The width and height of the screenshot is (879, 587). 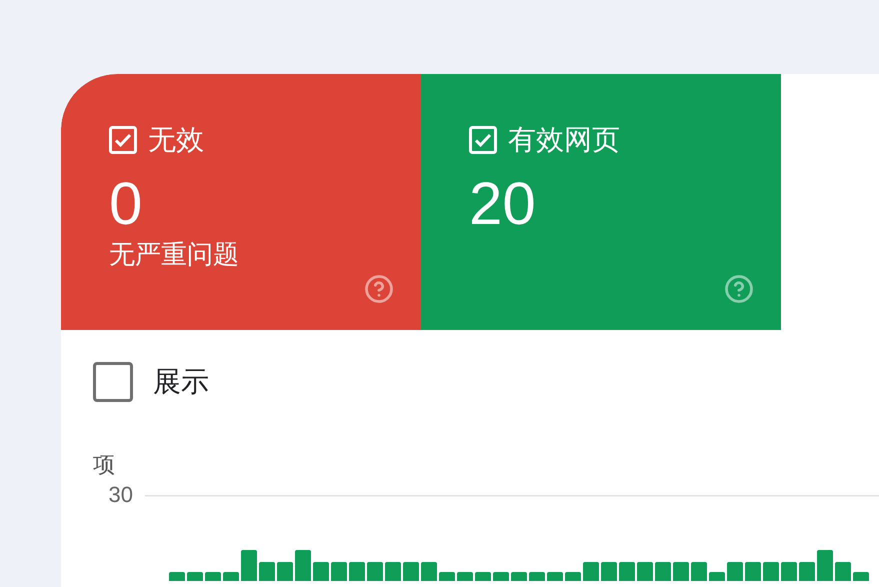 I want to click on y-axis-label: 项, so click(x=104, y=465).